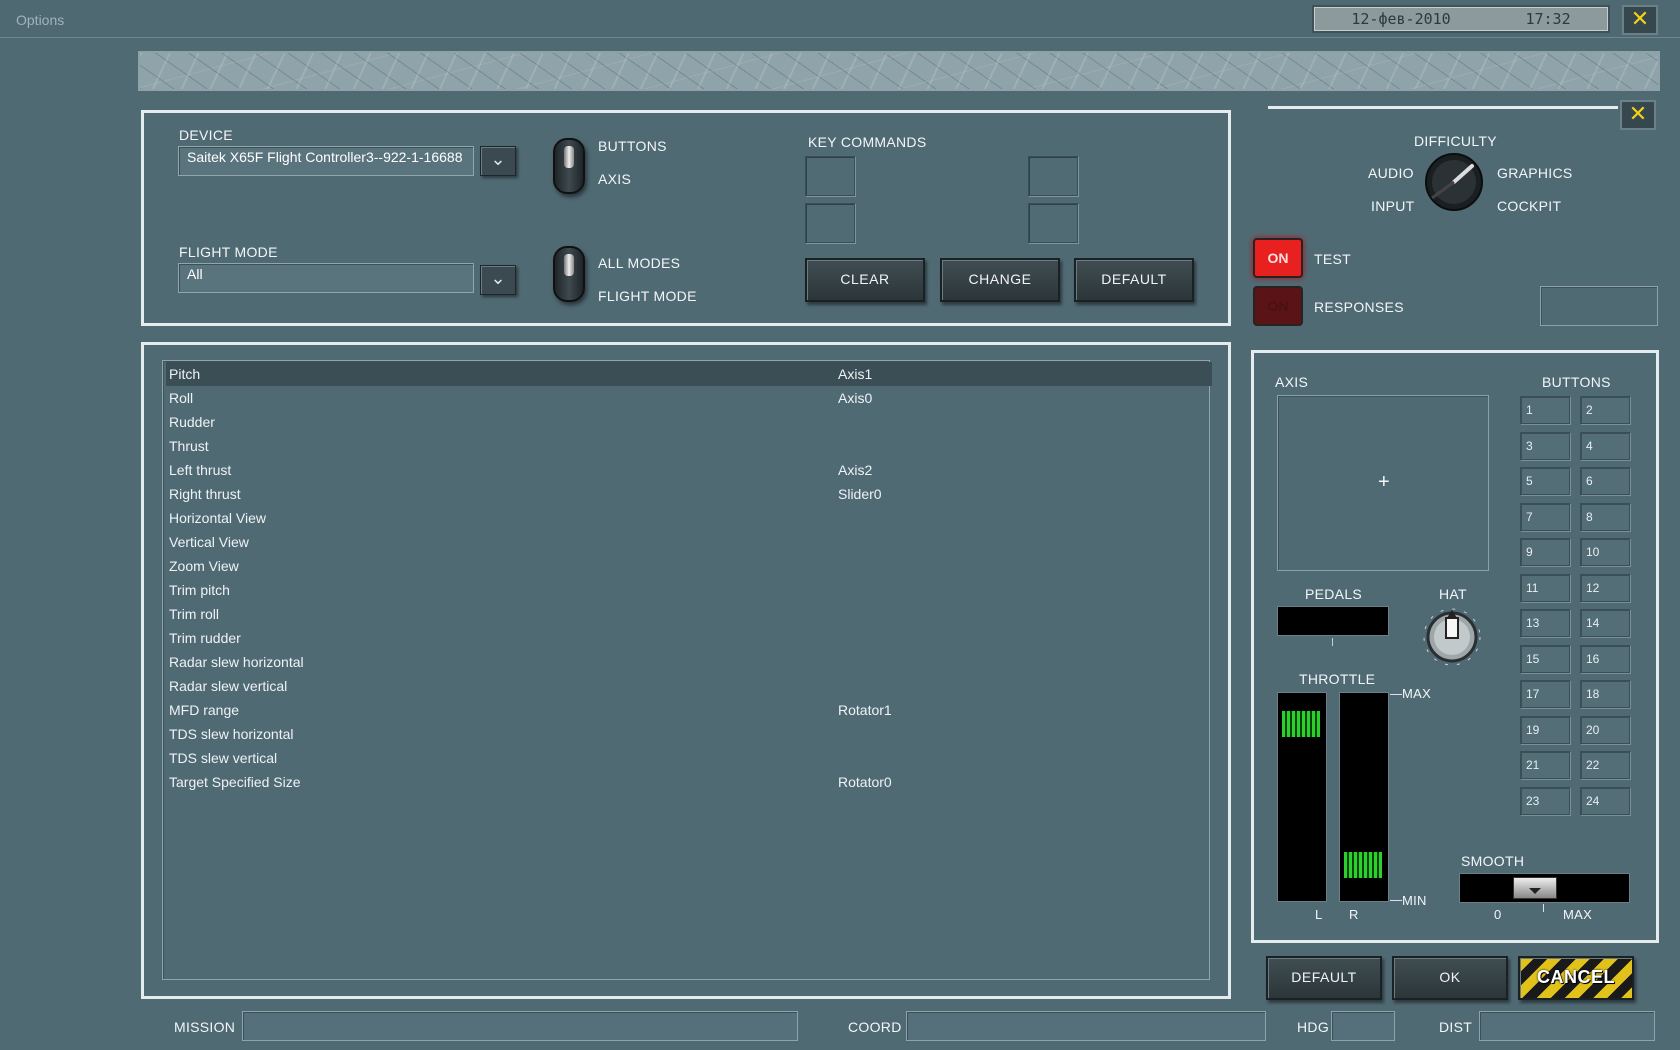 The image size is (1680, 1050). I want to click on modes-toggle, so click(569, 274).